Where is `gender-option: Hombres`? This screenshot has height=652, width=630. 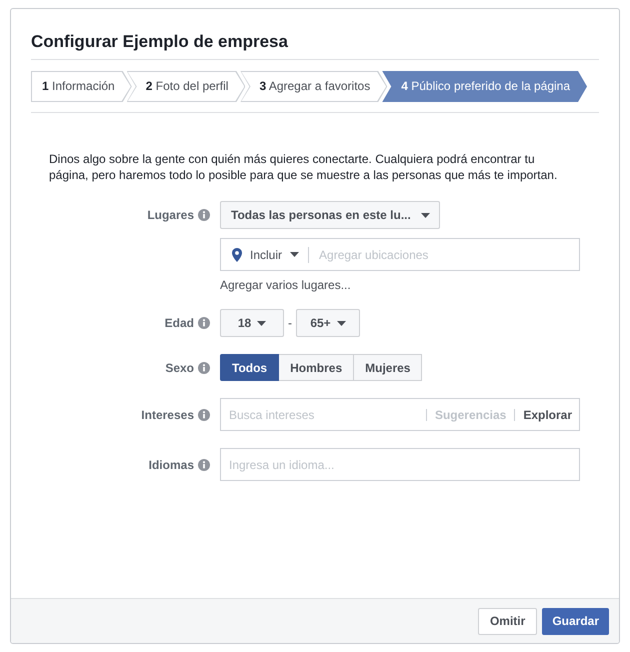
gender-option: Hombres is located at coordinates (316, 367).